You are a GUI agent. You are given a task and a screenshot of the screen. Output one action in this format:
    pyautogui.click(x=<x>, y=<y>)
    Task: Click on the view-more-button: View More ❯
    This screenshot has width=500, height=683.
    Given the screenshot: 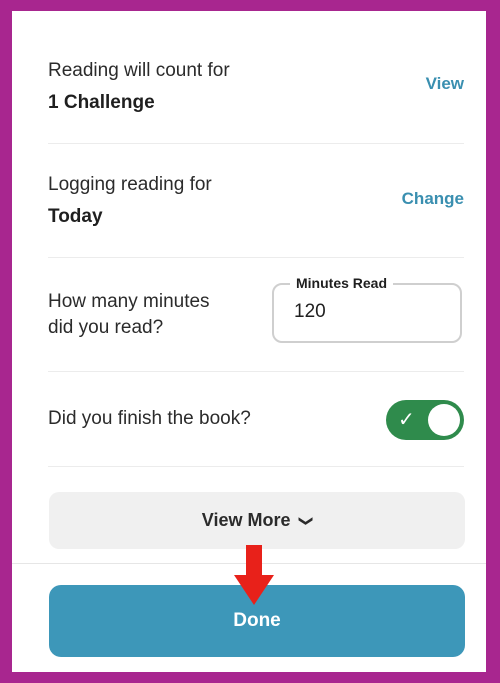 What is the action you would take?
    pyautogui.click(x=257, y=520)
    